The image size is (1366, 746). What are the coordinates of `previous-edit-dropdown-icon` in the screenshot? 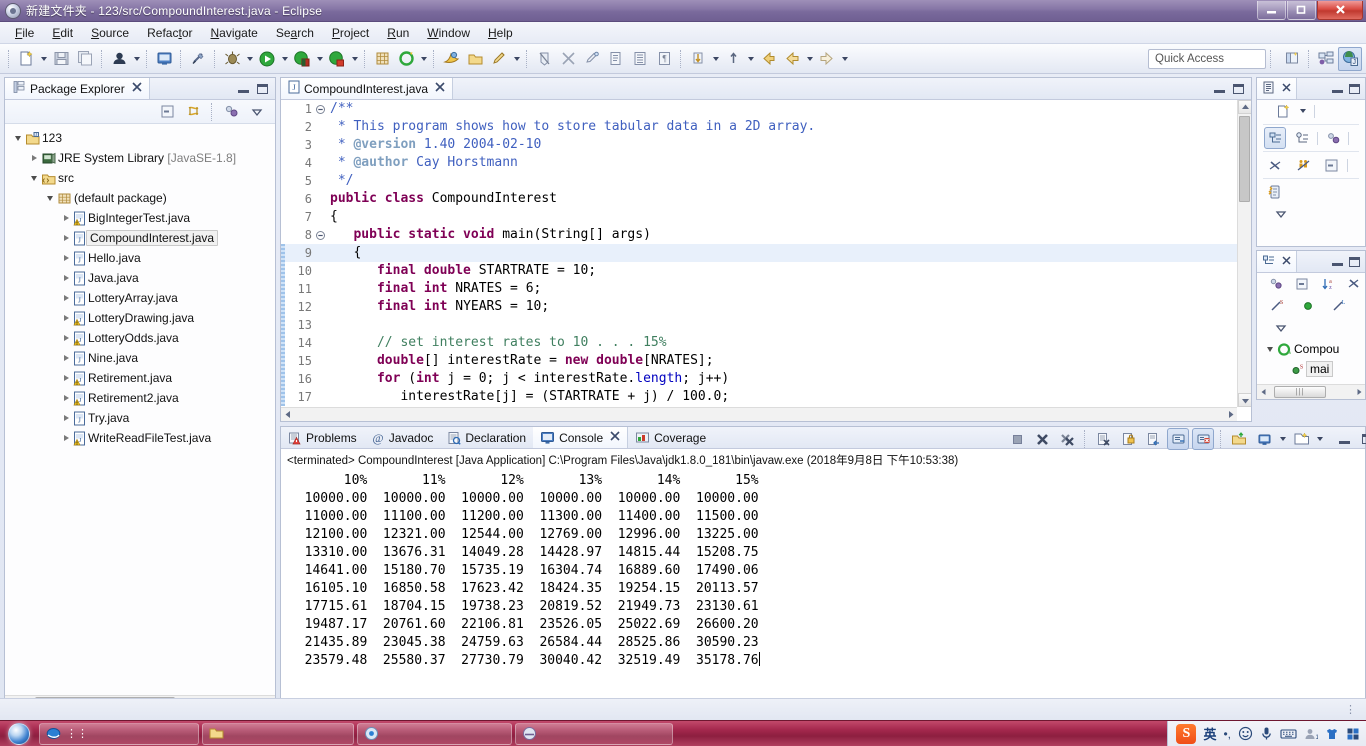 It's located at (715, 59).